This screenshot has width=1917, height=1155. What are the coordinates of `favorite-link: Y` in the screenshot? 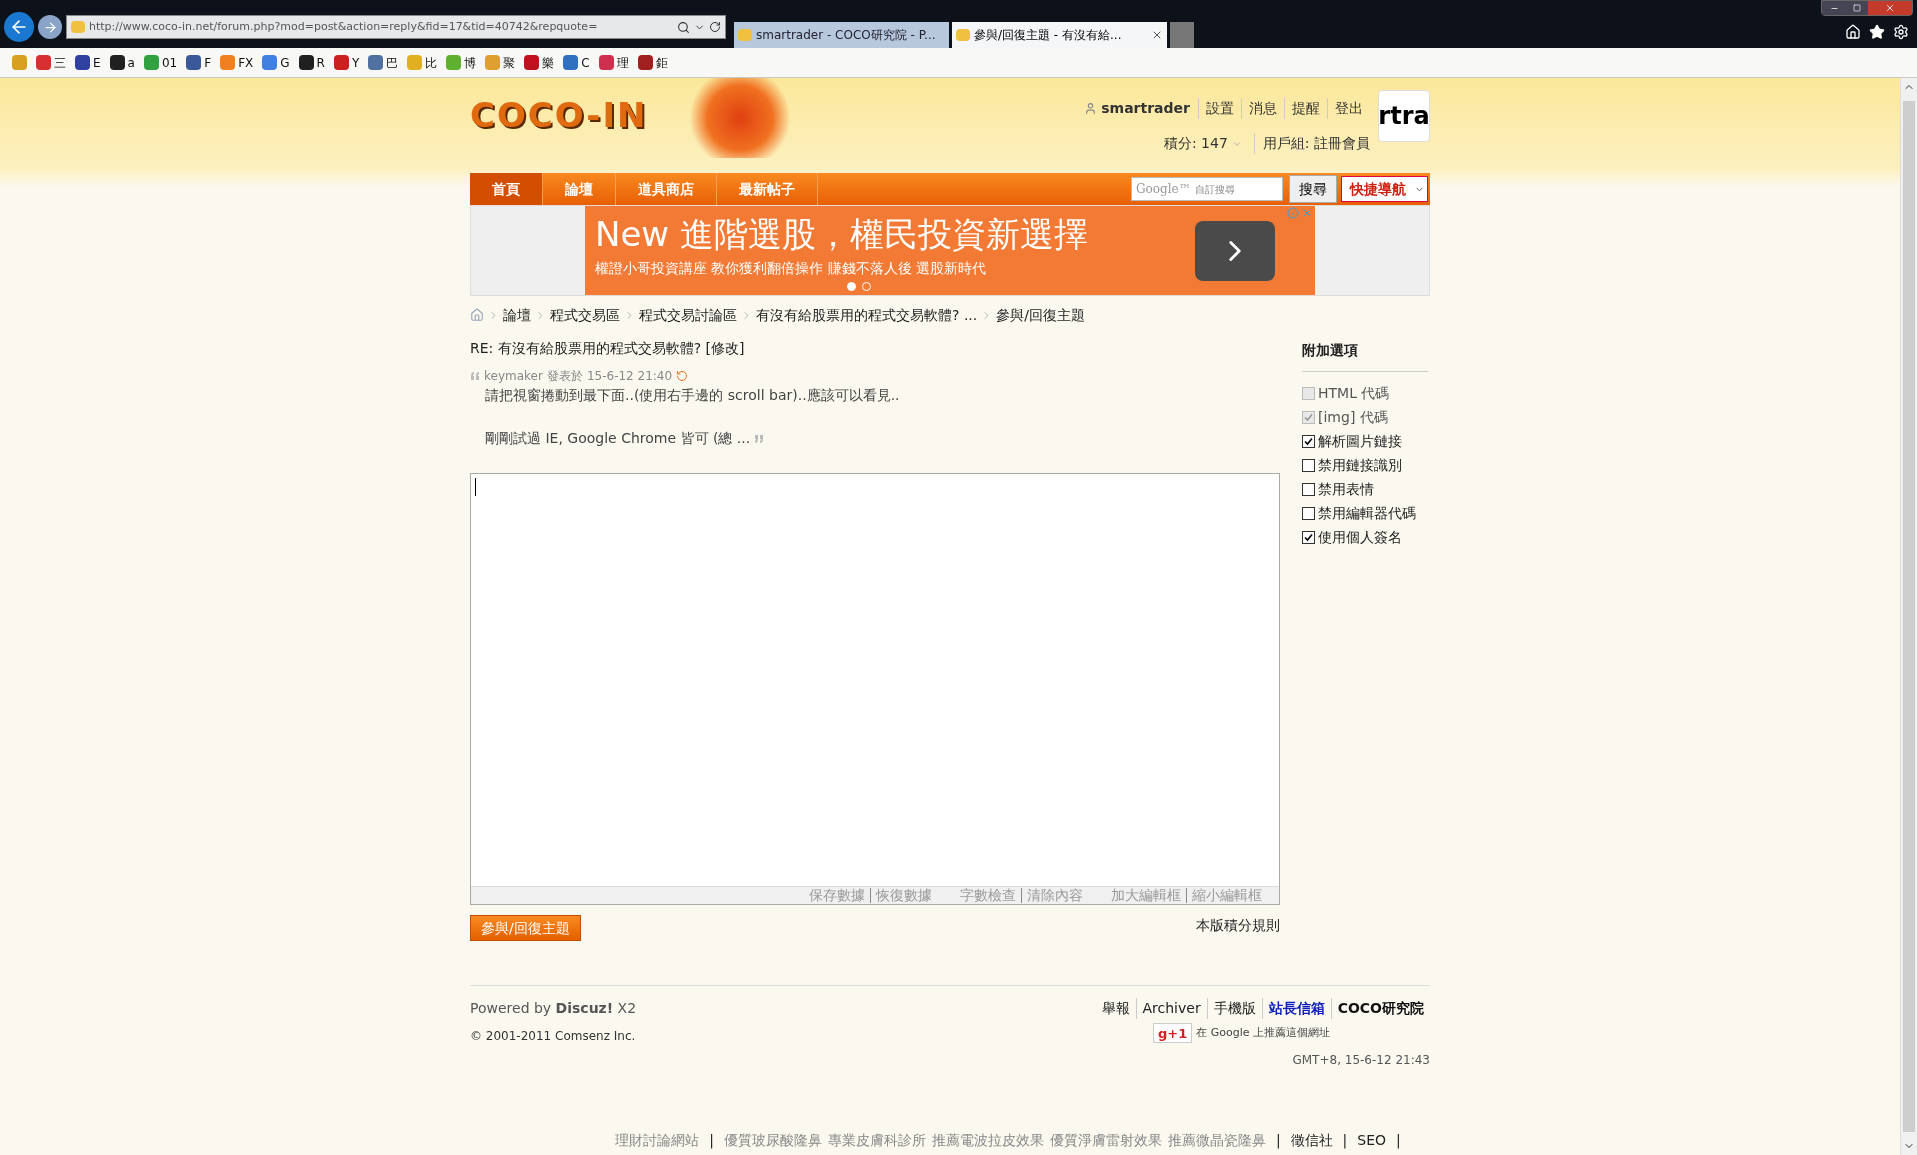 It's located at (355, 62).